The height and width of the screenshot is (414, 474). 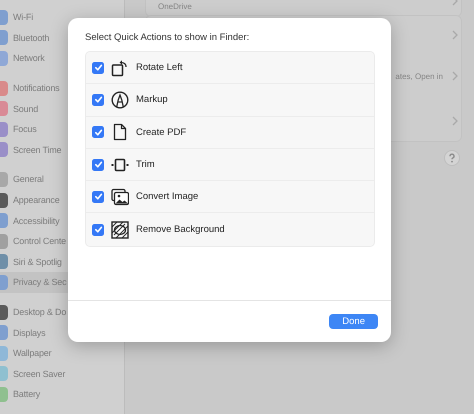 What do you see at coordinates (167, 196) in the screenshot?
I see `action-label: Convert Image` at bounding box center [167, 196].